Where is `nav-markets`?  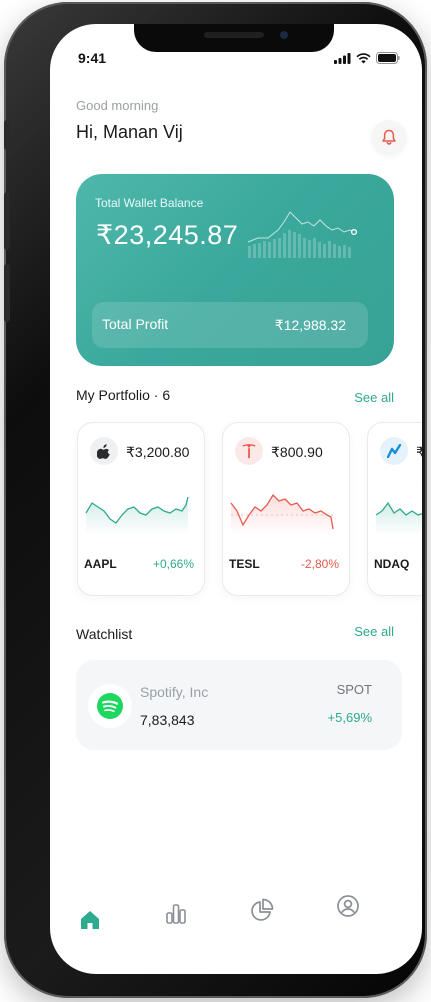
nav-markets is located at coordinates (176, 914).